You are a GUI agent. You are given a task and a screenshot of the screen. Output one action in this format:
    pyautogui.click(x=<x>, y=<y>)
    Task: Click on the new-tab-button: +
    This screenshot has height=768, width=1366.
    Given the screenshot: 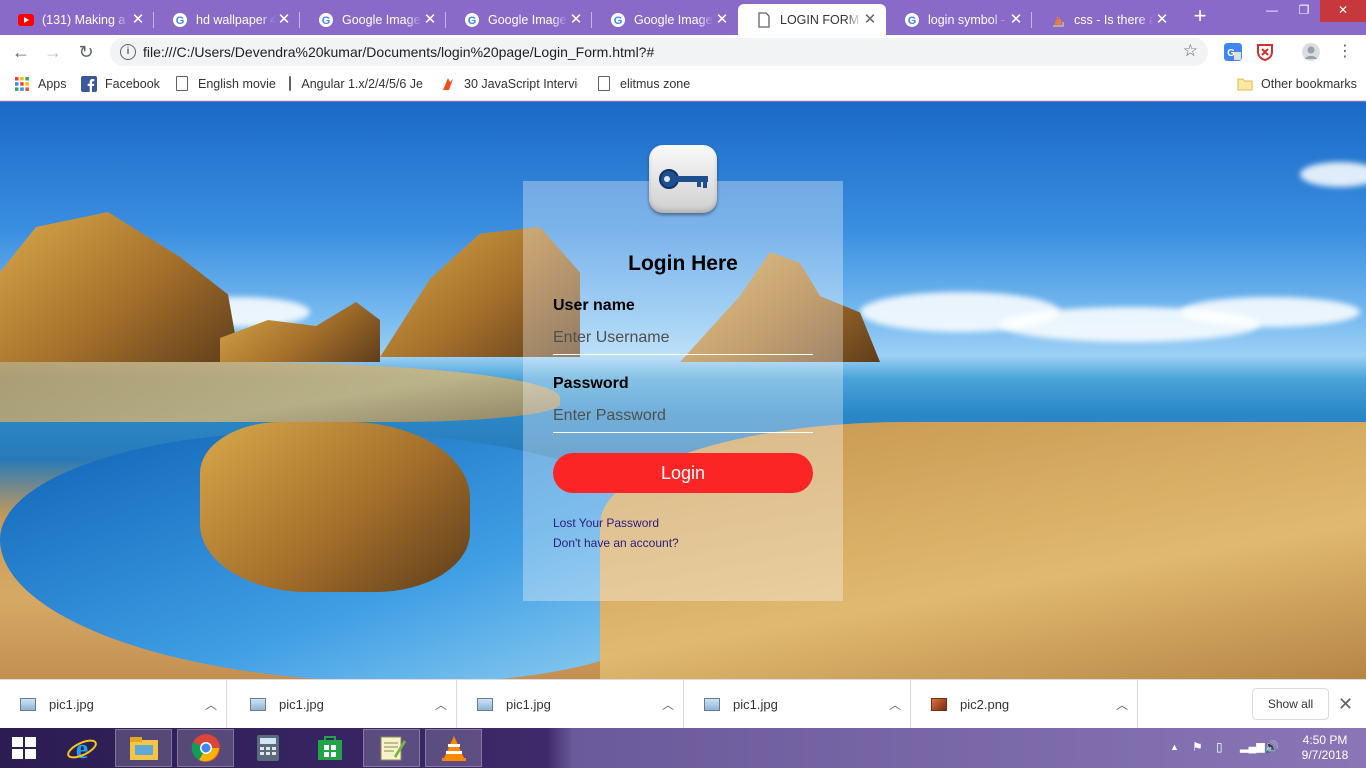 What is the action you would take?
    pyautogui.click(x=1200, y=17)
    